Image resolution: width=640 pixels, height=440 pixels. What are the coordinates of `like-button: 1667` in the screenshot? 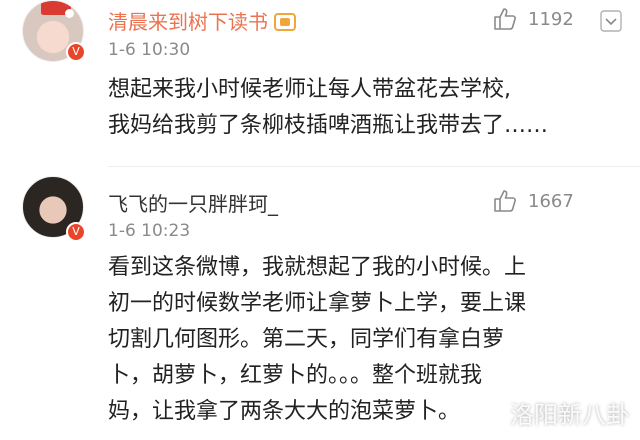 It's located at (533, 201).